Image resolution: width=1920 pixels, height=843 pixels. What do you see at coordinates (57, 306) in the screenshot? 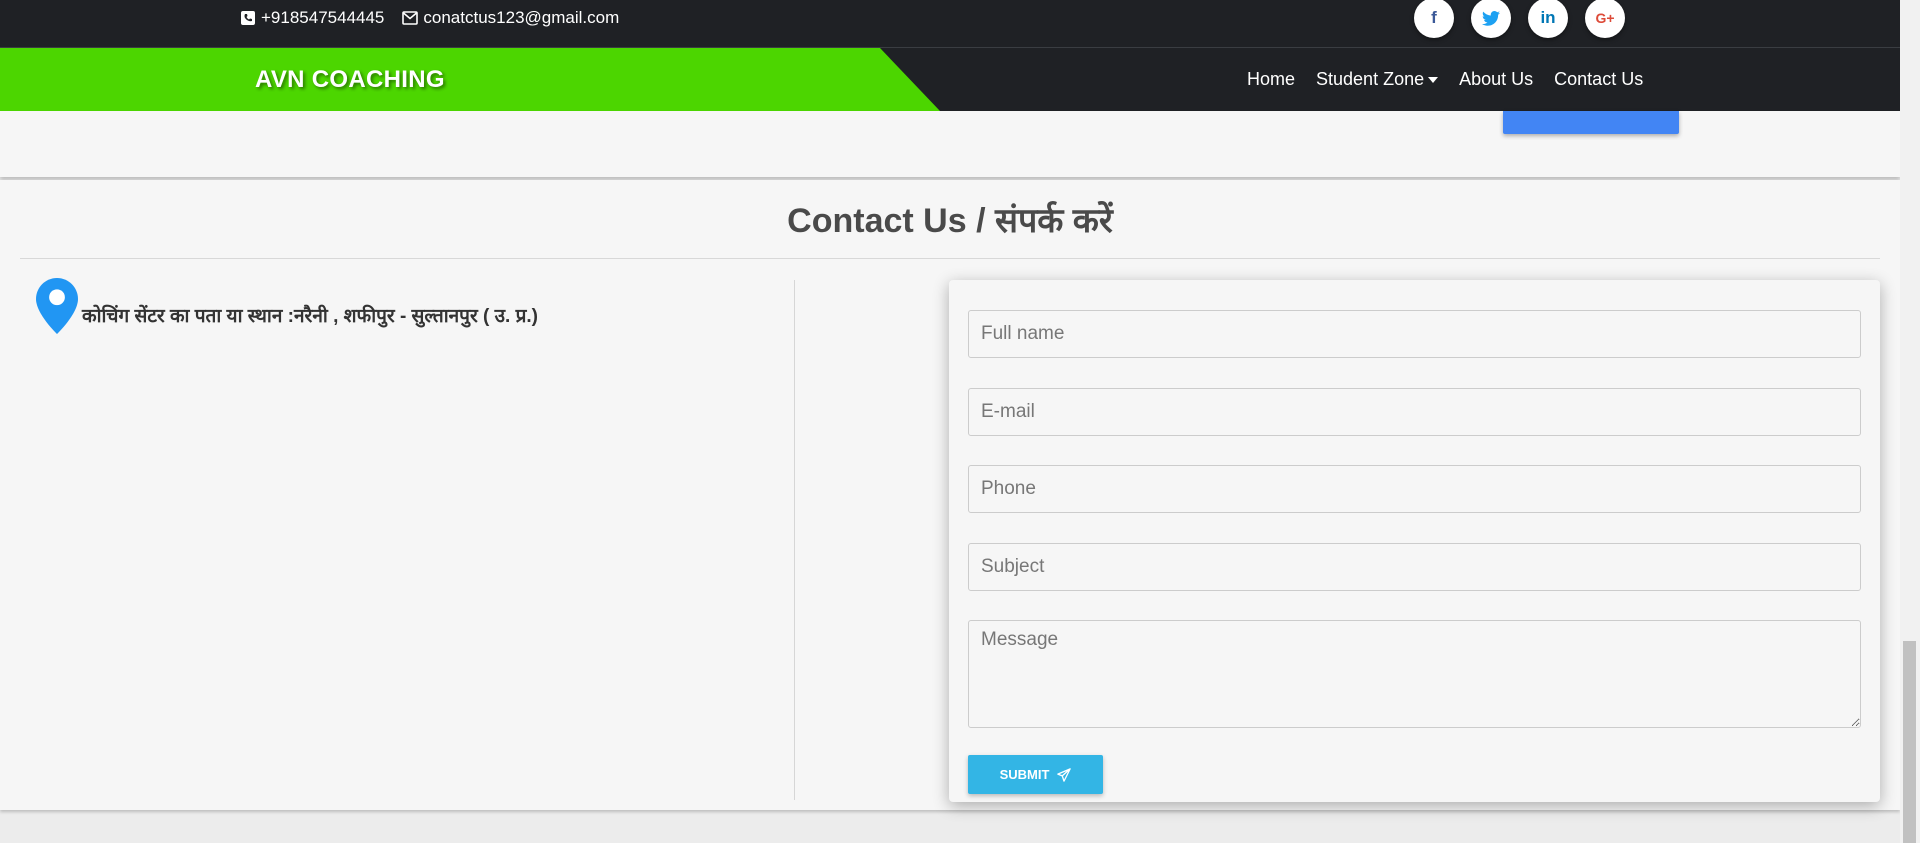
I see `map-pin-icon` at bounding box center [57, 306].